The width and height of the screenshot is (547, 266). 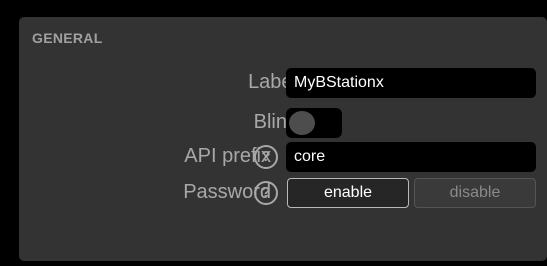 I want to click on api-prefix-input: core, so click(x=411, y=157).